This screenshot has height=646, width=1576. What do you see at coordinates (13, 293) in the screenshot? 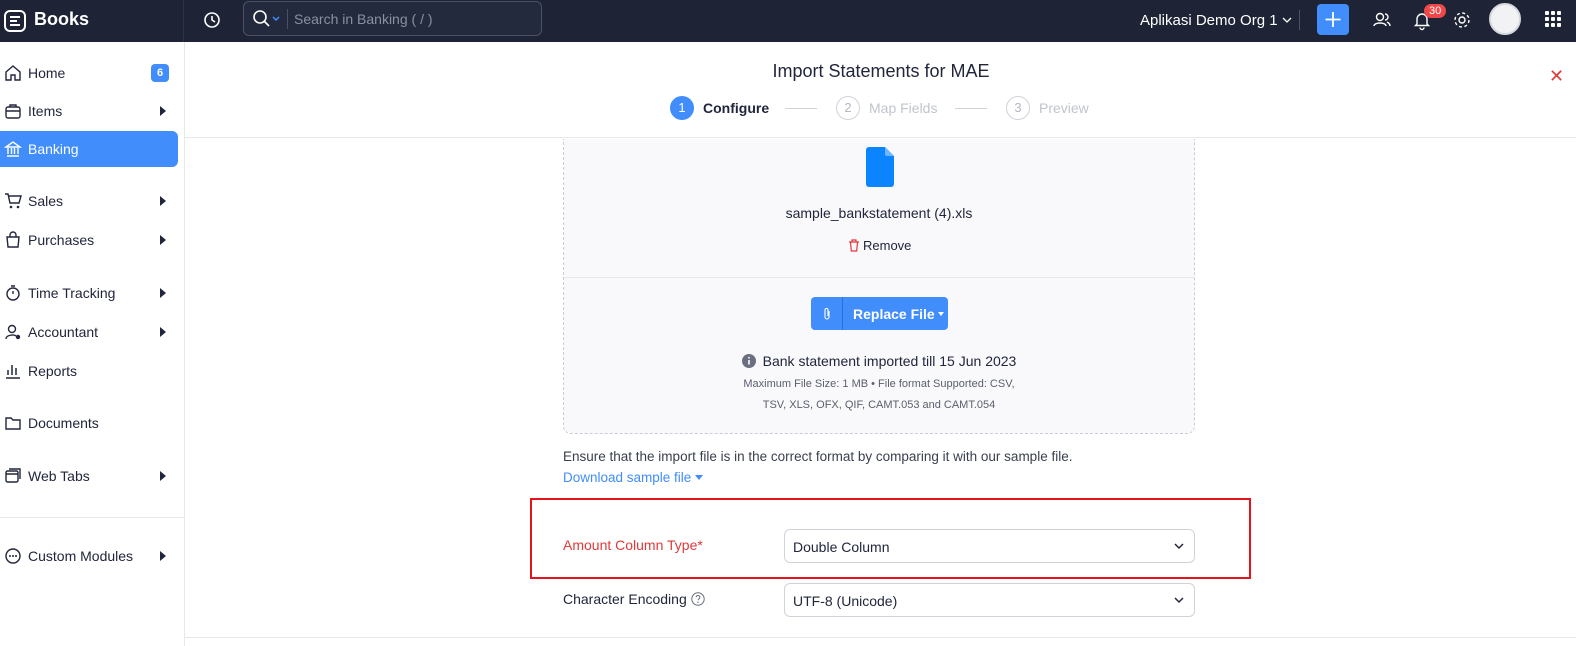
I see `stopwatch-icon` at bounding box center [13, 293].